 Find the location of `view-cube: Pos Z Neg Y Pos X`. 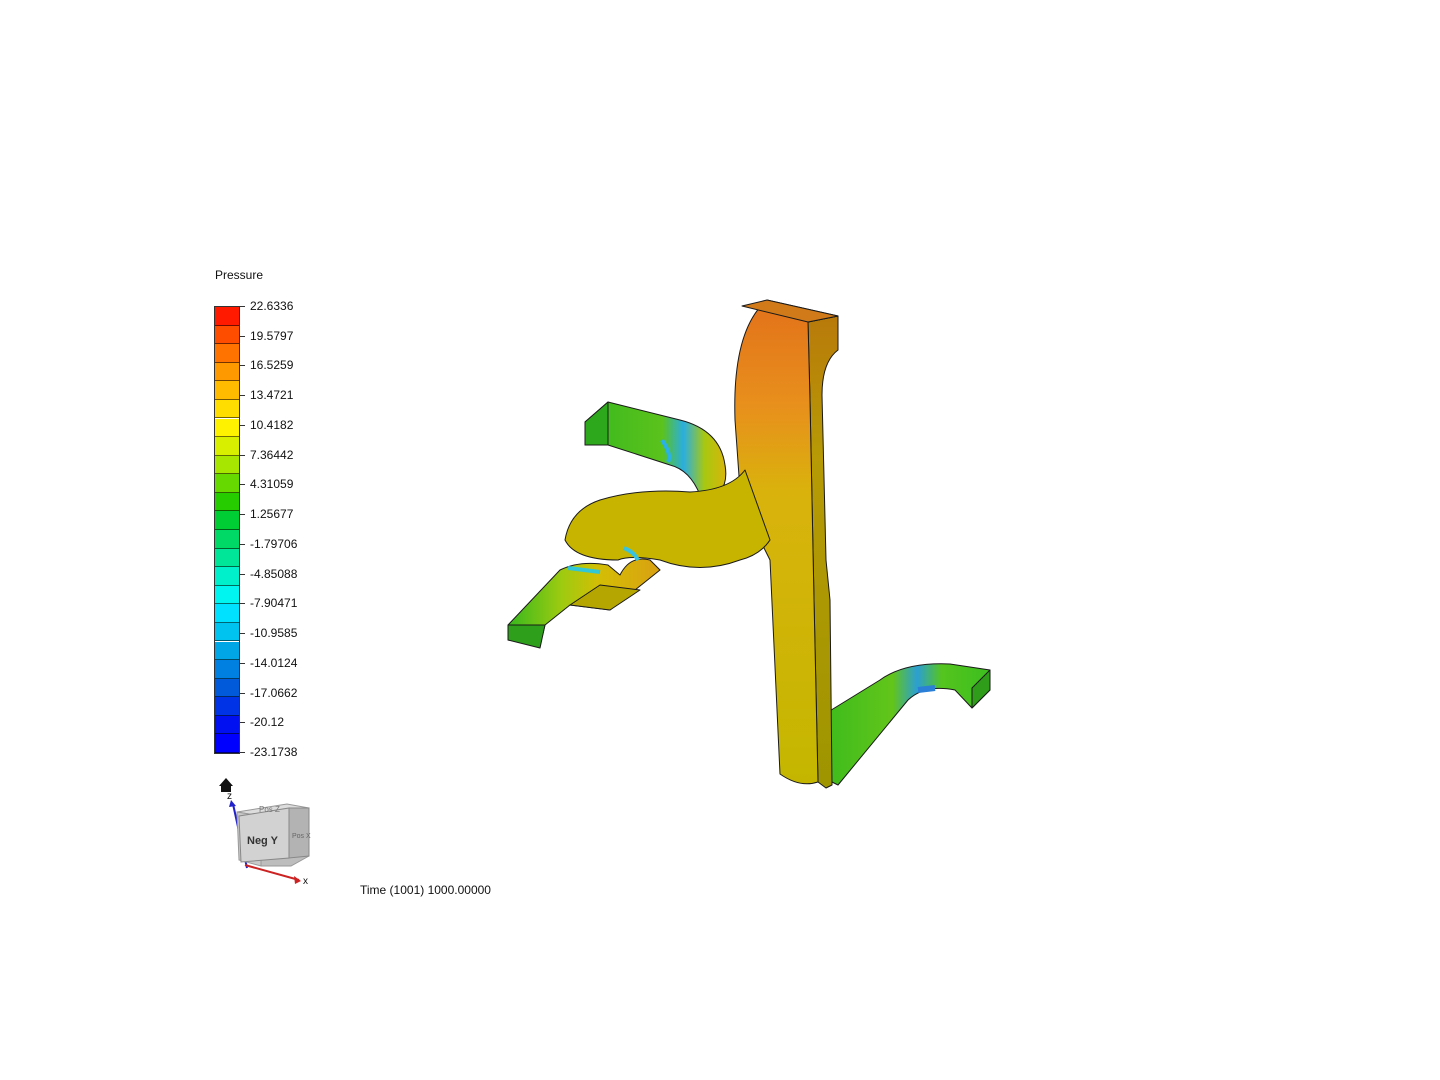

view-cube: Pos Z Neg Y Pos X is located at coordinates (273, 835).